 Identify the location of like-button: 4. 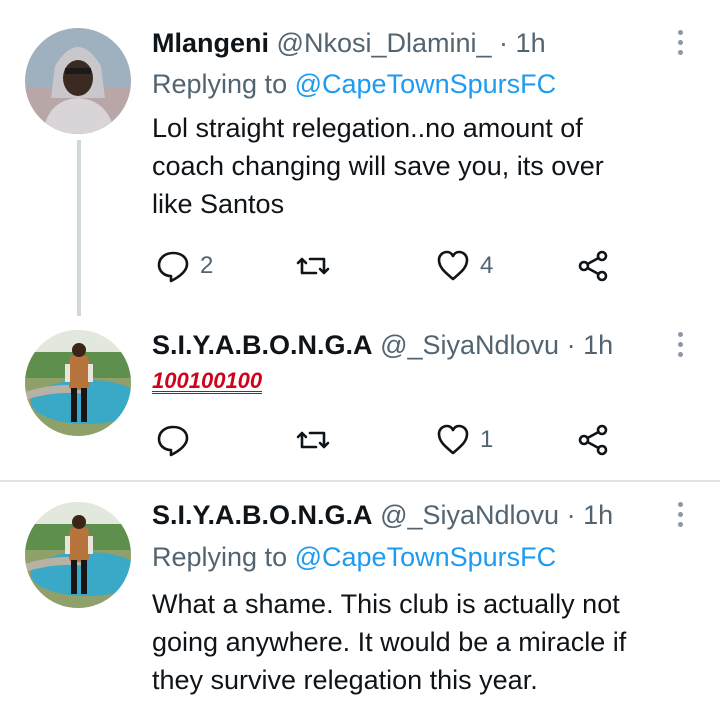
(464, 266).